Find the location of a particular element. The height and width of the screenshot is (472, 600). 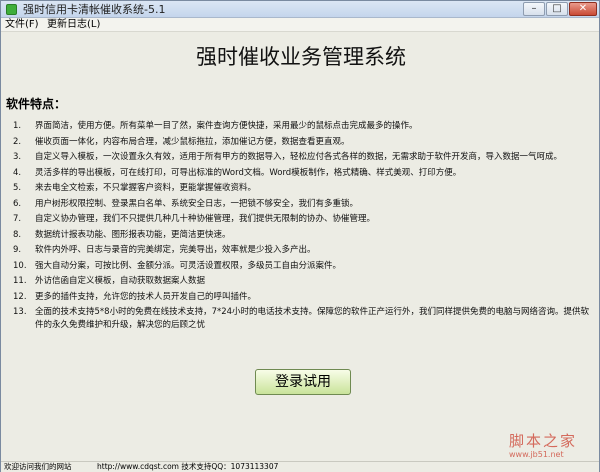

minimize-button: – is located at coordinates (534, 9).